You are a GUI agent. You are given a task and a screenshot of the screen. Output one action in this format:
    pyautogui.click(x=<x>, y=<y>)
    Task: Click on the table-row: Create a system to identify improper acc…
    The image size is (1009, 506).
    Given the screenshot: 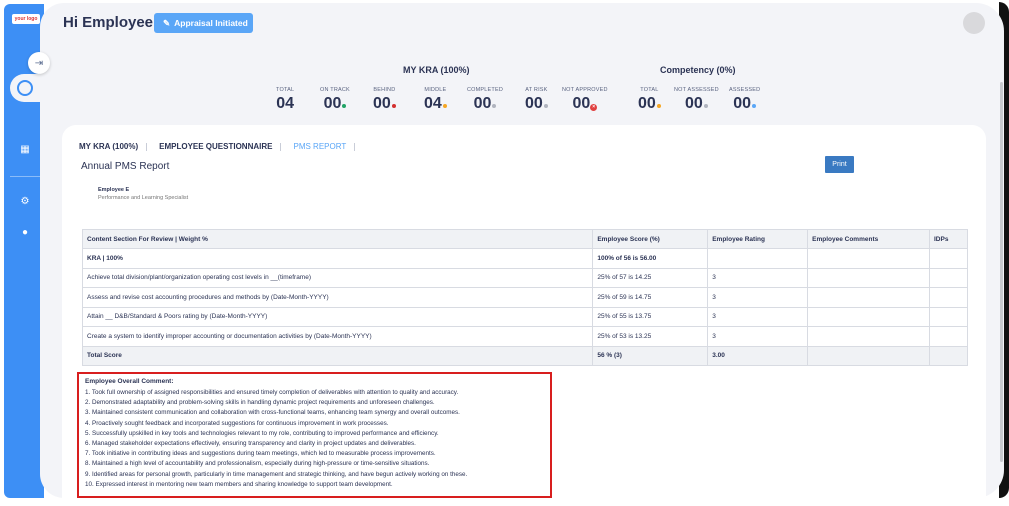 What is the action you would take?
    pyautogui.click(x=524, y=336)
    